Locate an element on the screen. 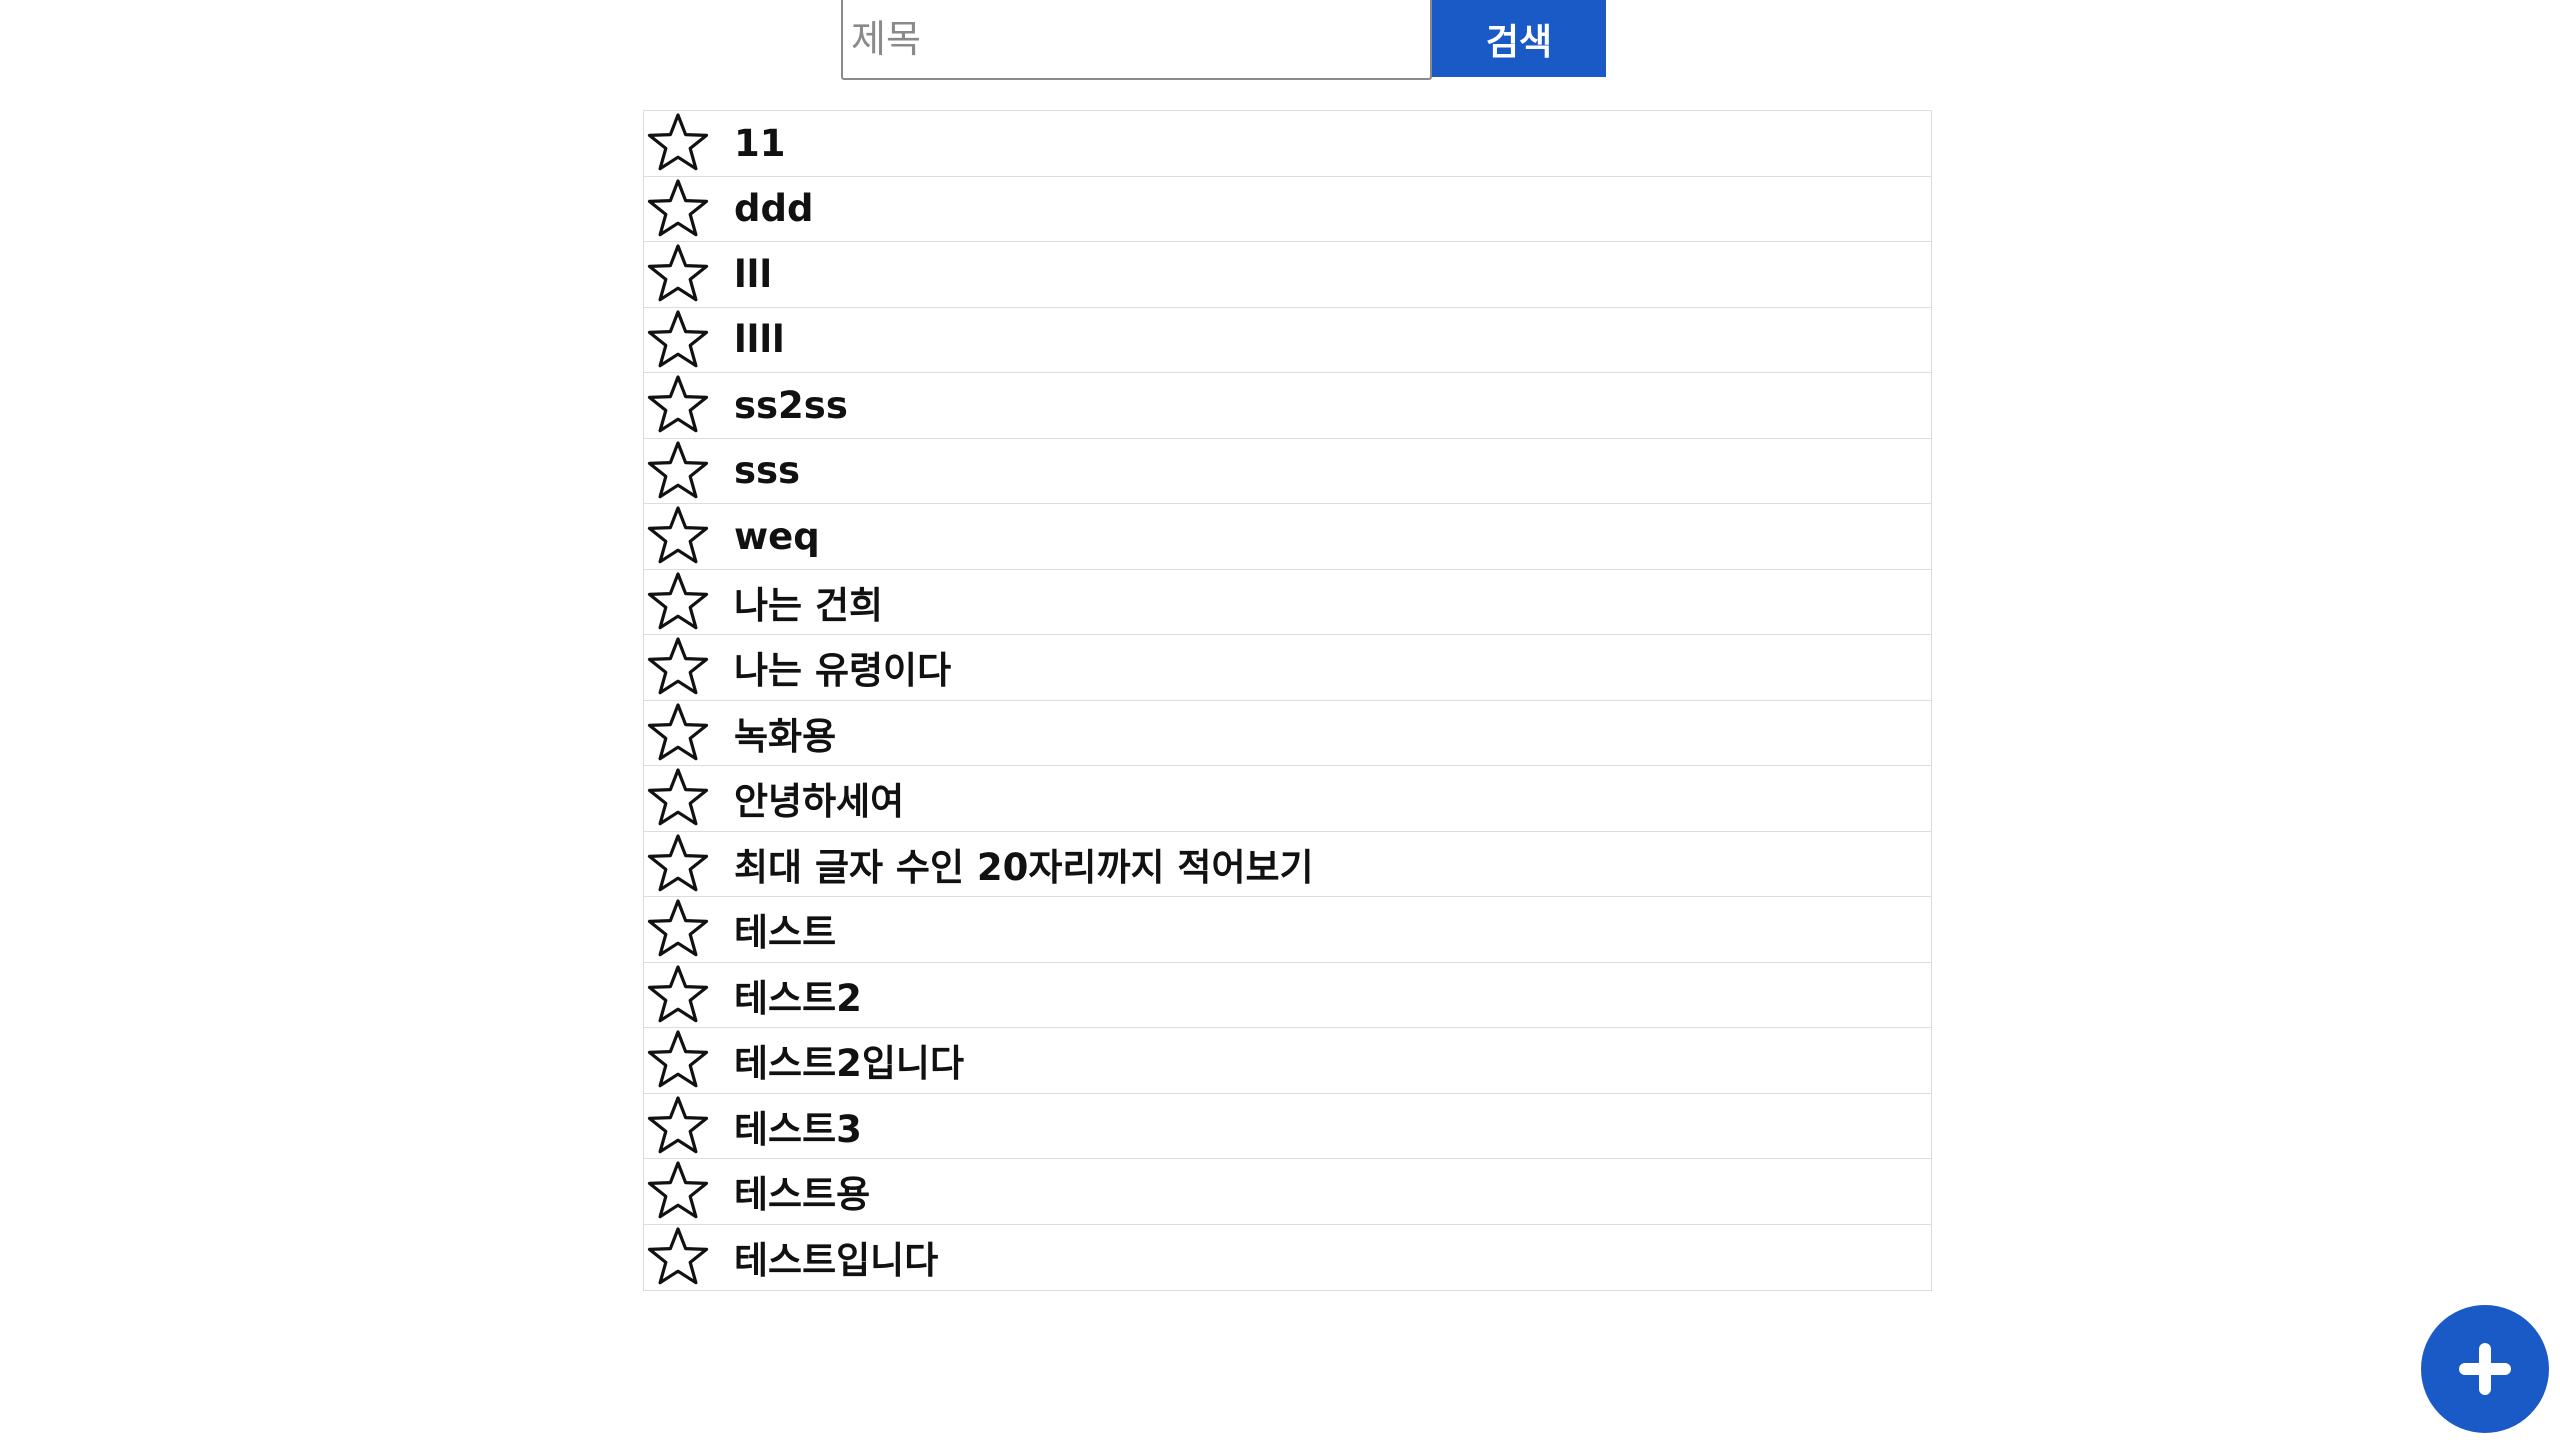 The height and width of the screenshot is (1440, 2560). list-item-title: 녹화용 is located at coordinates (785, 733).